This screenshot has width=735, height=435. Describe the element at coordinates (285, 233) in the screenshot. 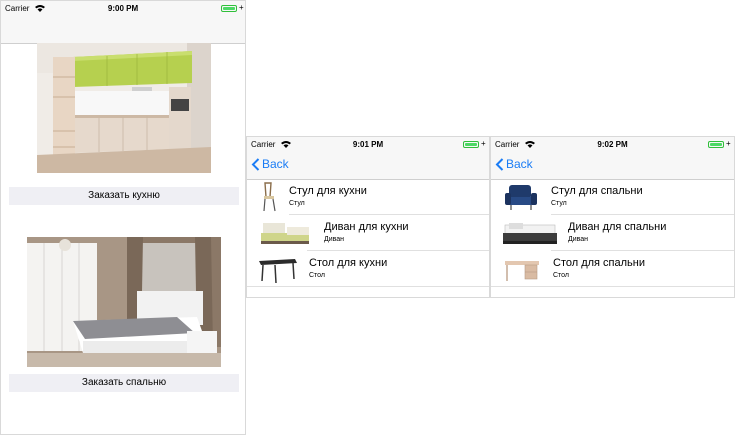

I see `kitchen-sofa-icon` at that location.